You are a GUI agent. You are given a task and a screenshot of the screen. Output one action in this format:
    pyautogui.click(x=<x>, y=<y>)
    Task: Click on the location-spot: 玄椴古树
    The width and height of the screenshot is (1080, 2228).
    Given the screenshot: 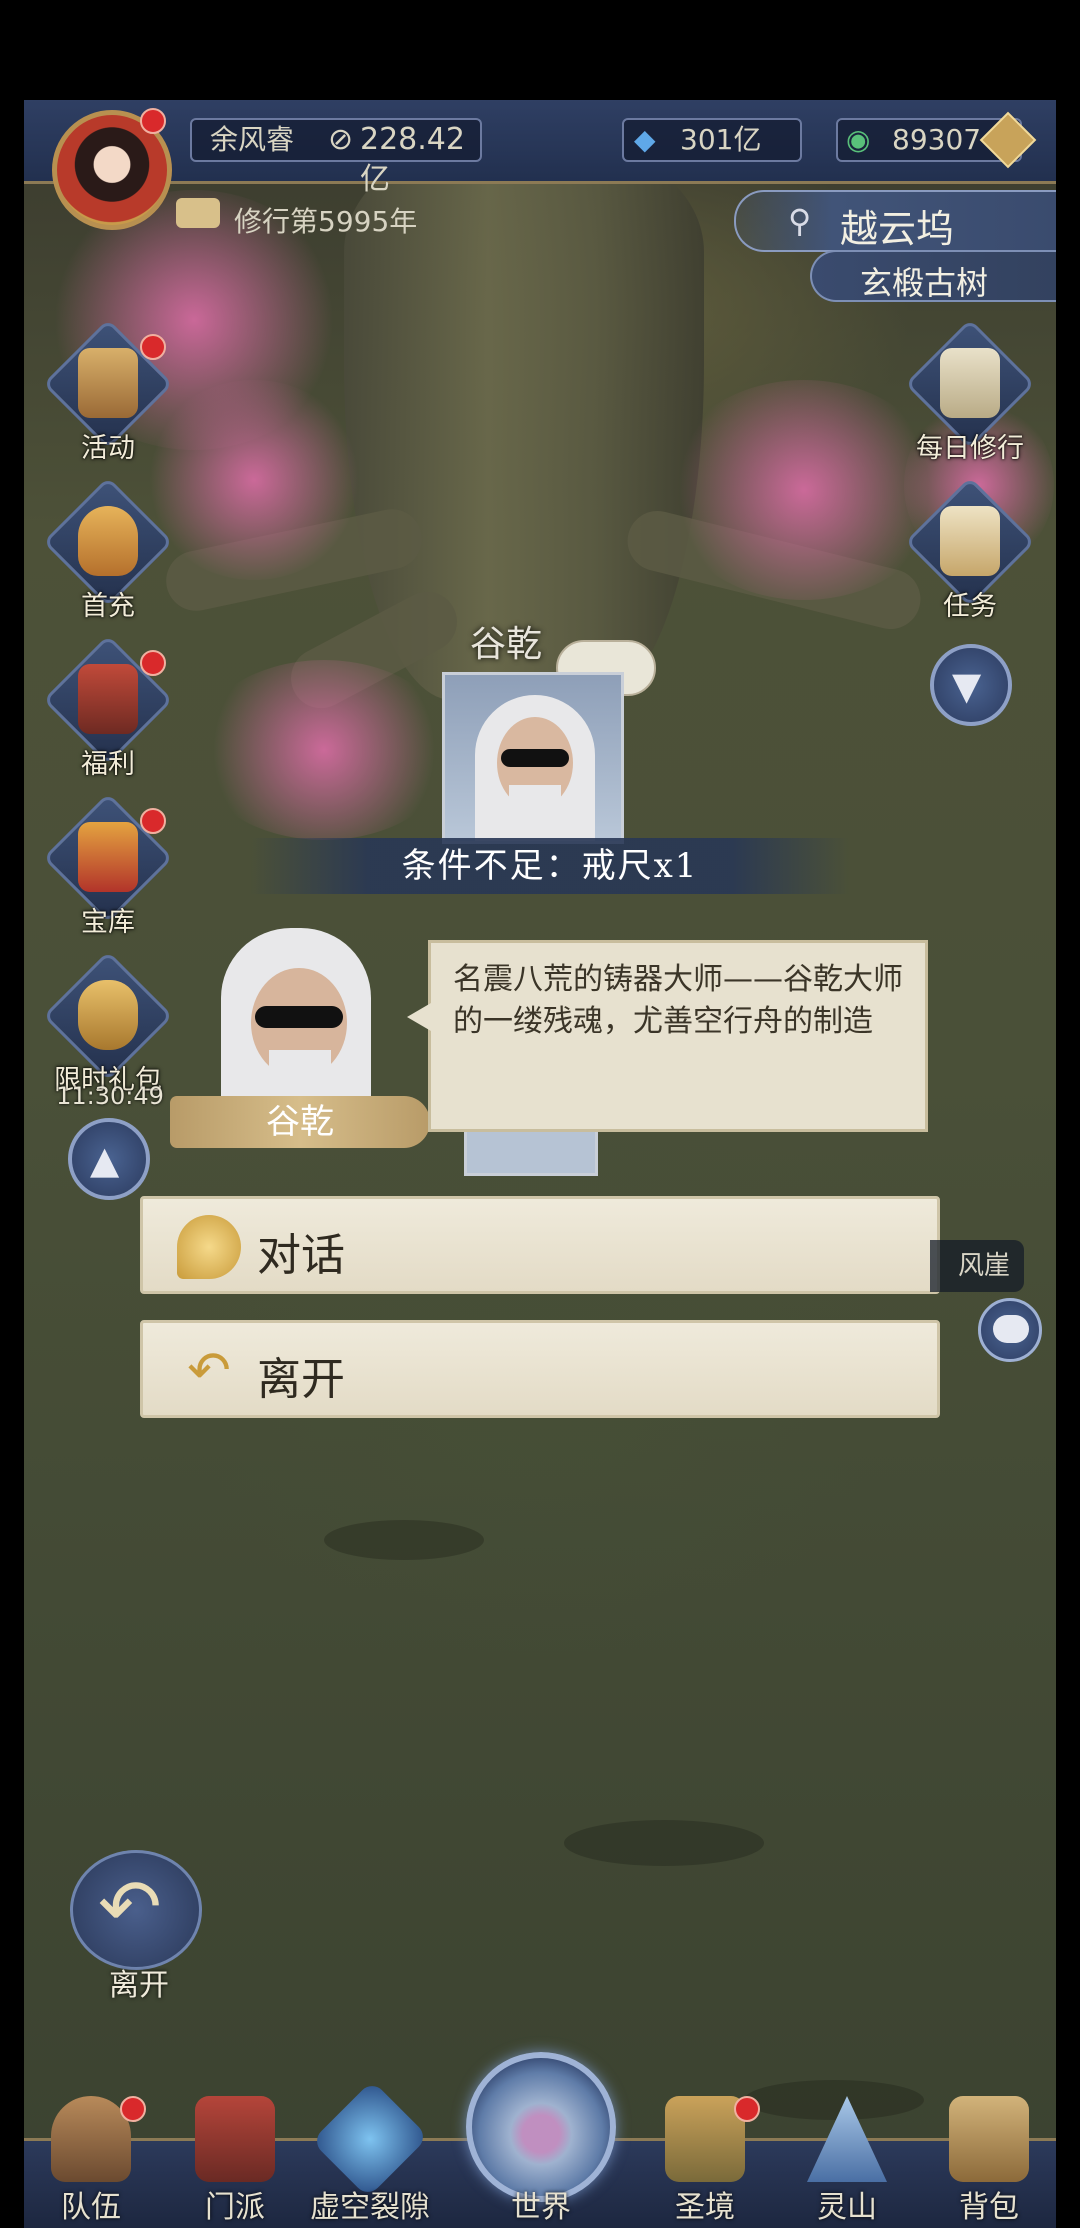 What is the action you would take?
    pyautogui.click(x=924, y=283)
    